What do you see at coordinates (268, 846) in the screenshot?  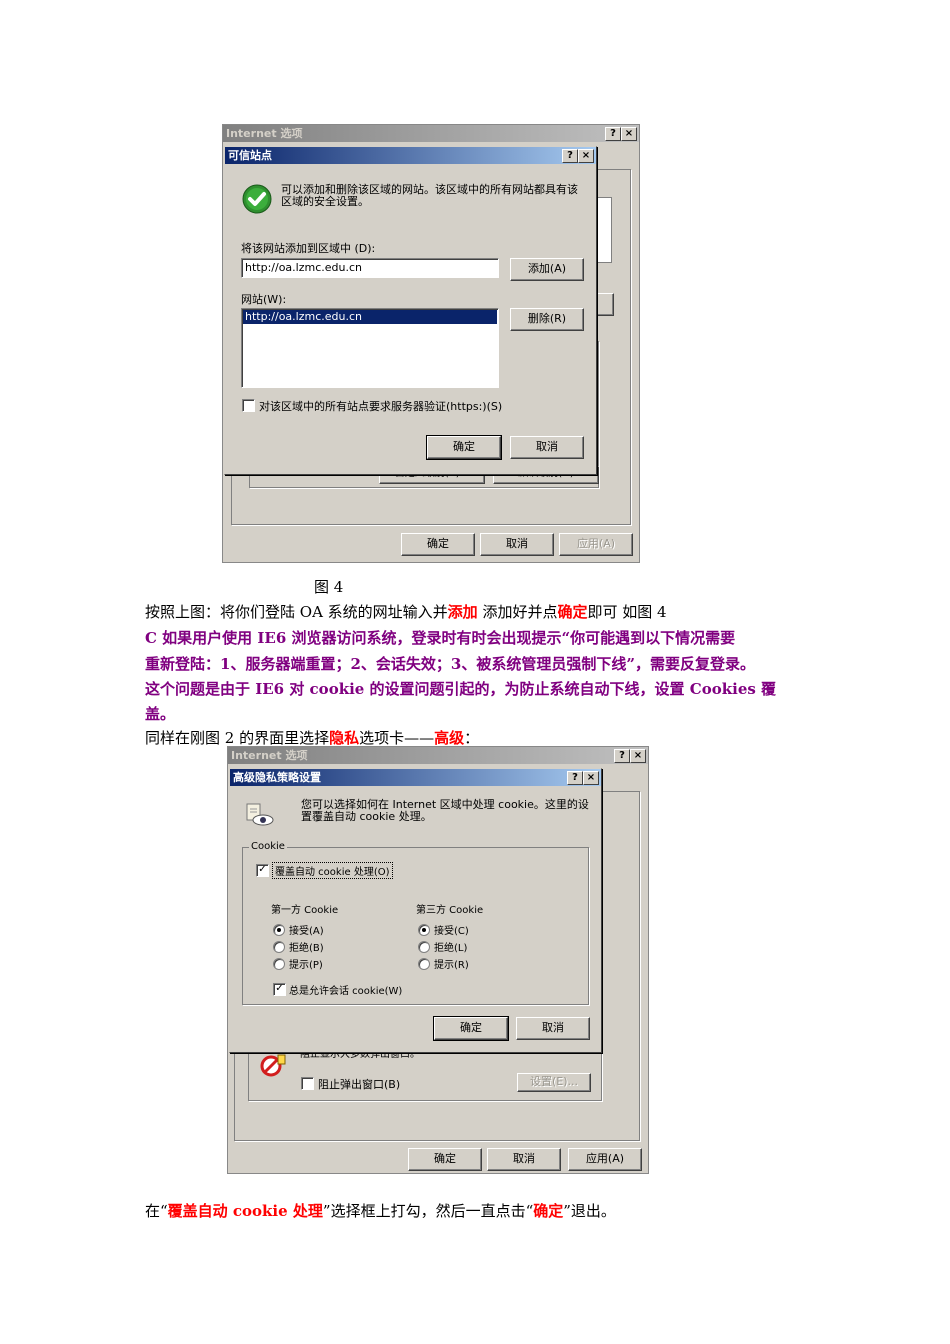 I see `cookie-group-label: Cookie` at bounding box center [268, 846].